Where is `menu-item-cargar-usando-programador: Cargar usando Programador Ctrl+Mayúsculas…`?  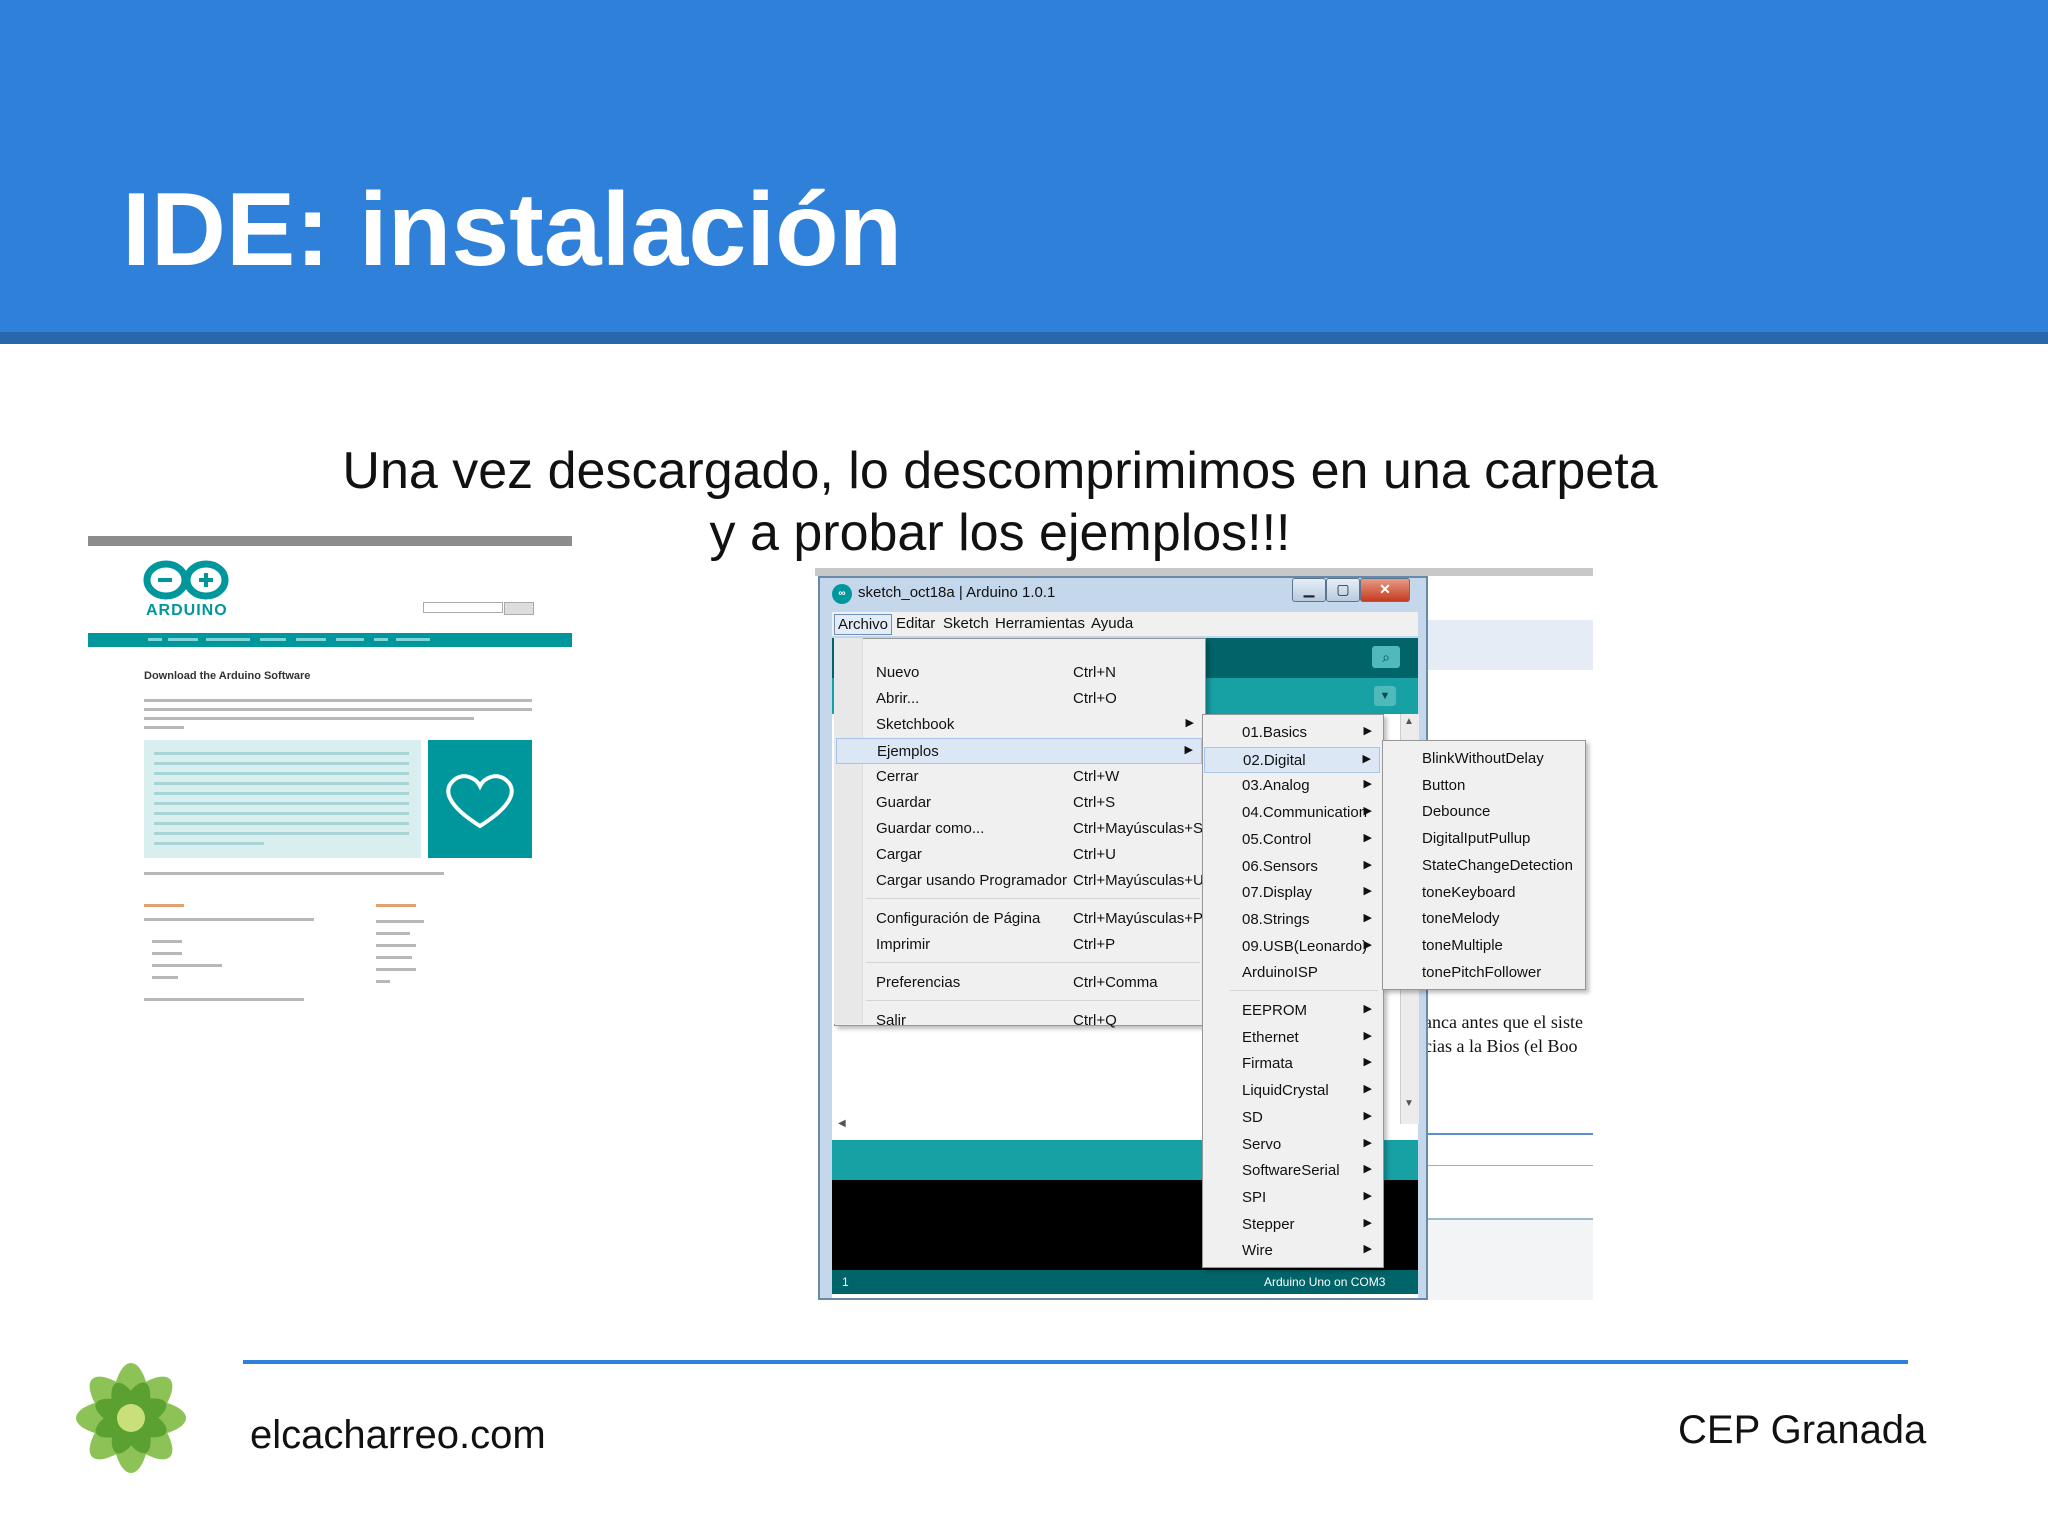
menu-item-cargar-usando-programador: Cargar usando Programador Ctrl+Mayúsculas… is located at coordinates (1020, 881).